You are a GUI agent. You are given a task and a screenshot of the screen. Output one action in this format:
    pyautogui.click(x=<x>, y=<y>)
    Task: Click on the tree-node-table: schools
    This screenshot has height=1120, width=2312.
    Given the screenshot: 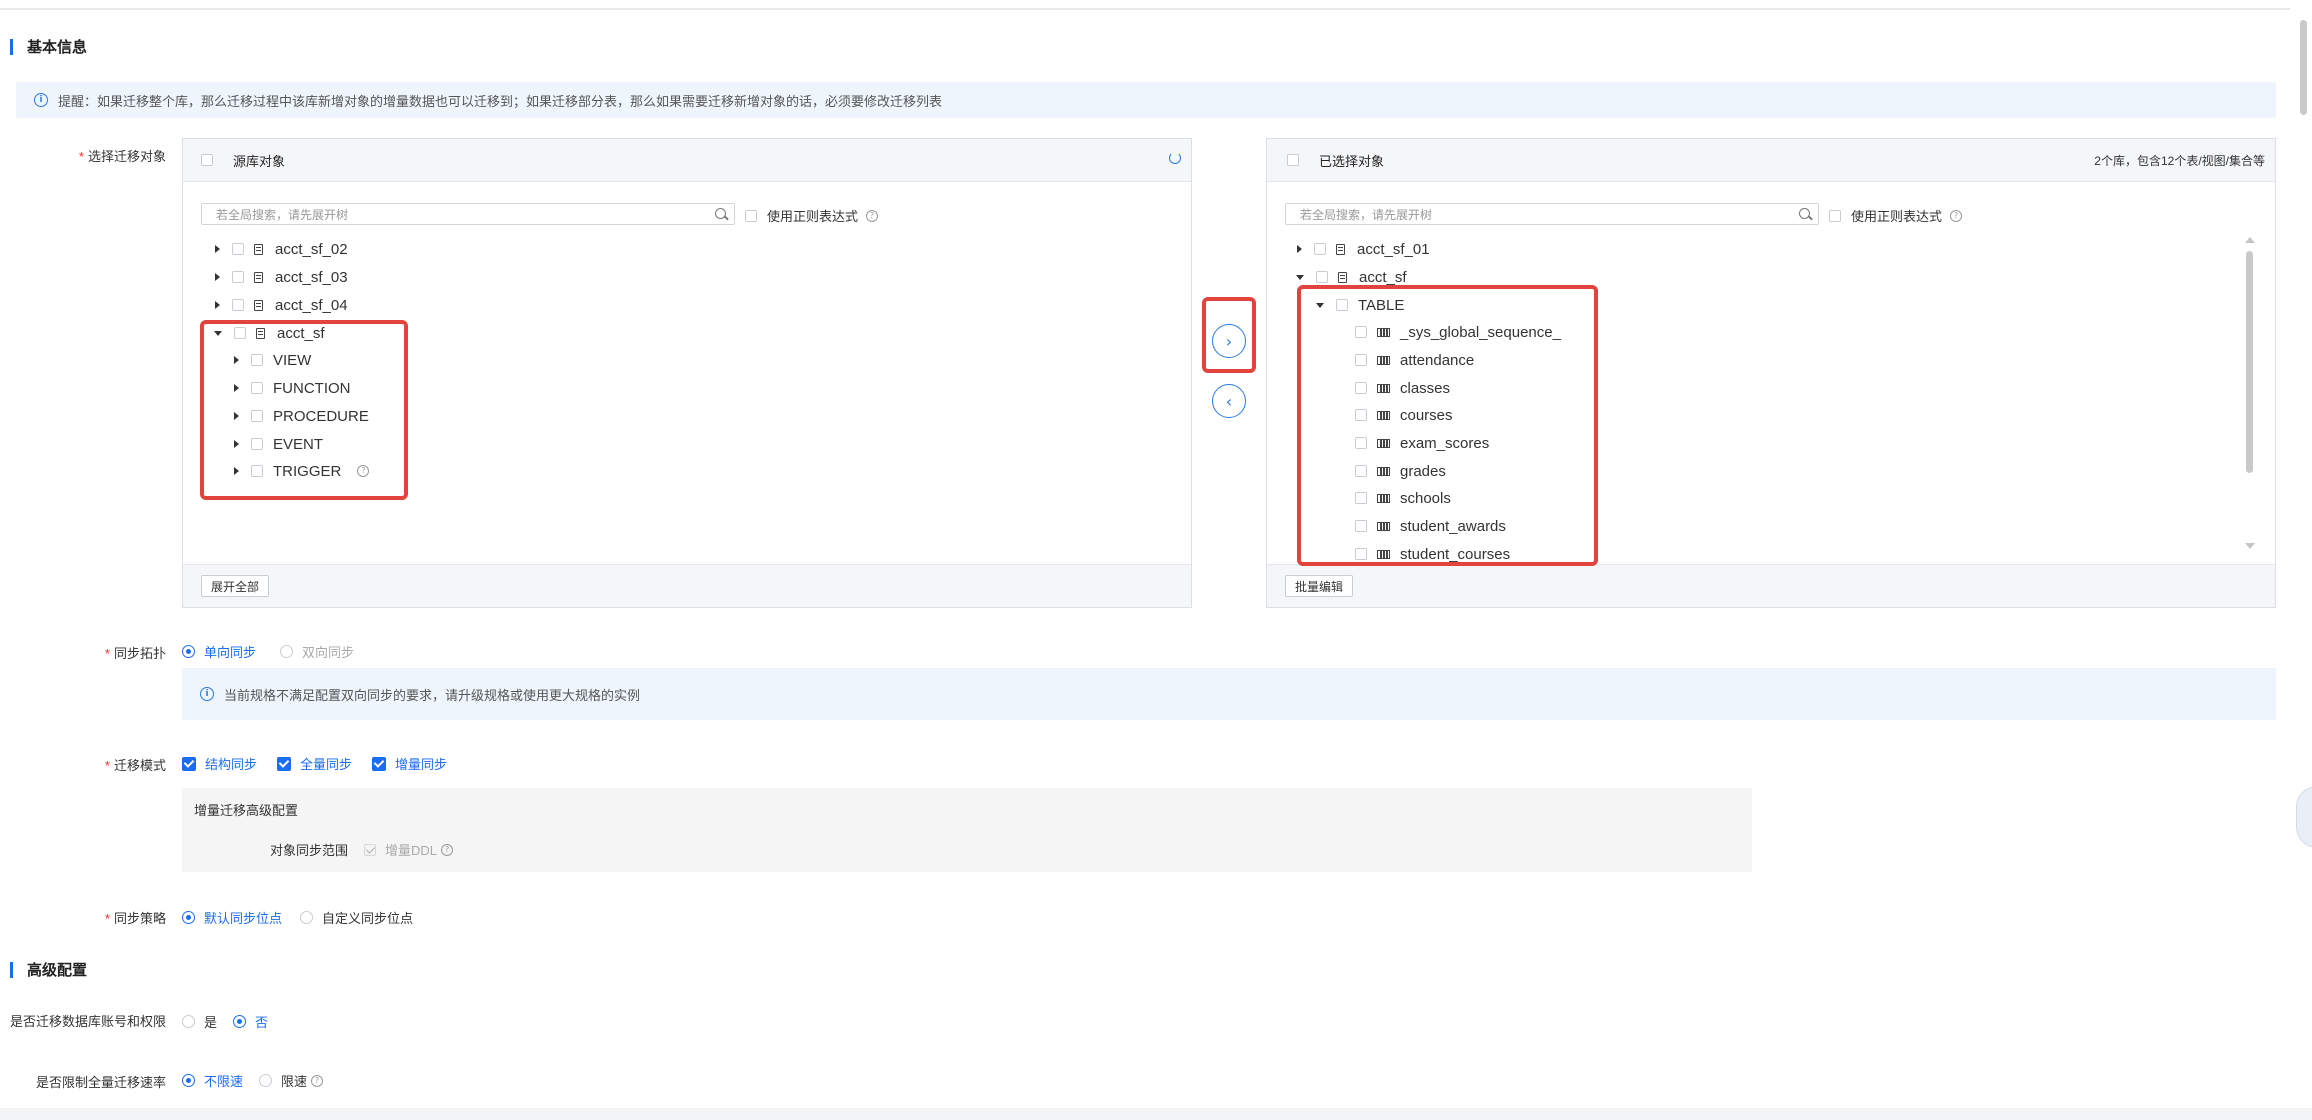 What is the action you would take?
    pyautogui.click(x=1403, y=498)
    